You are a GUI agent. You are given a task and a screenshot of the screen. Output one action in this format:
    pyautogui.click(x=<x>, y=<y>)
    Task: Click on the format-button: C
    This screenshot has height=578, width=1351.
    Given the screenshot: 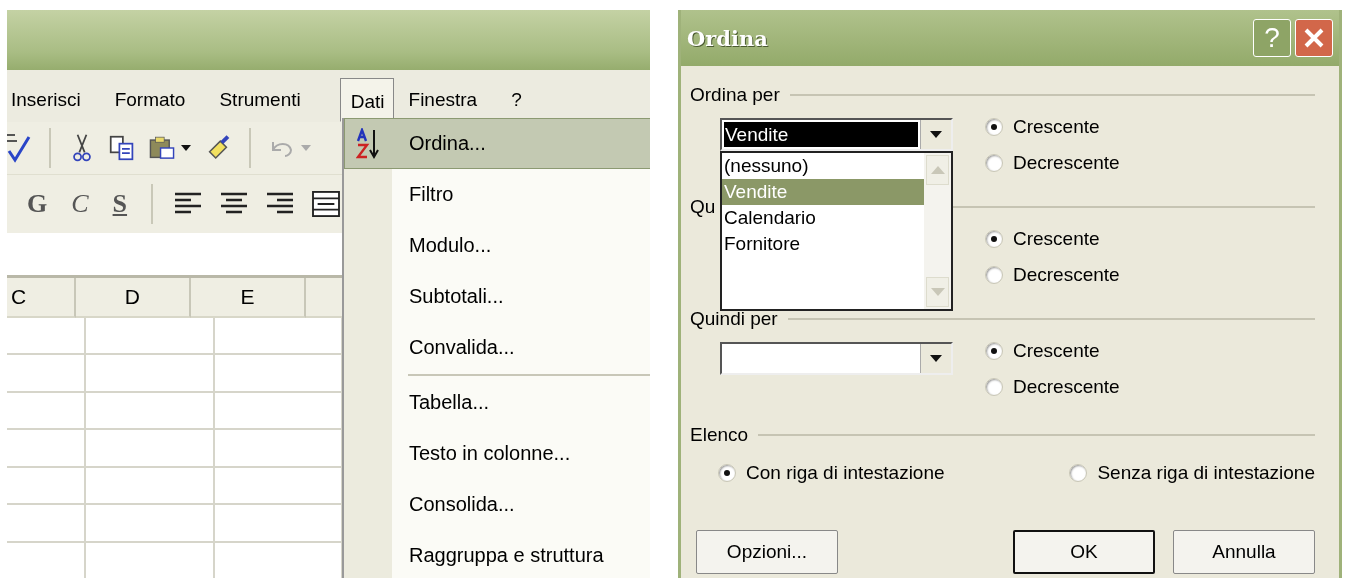 What is the action you would take?
    pyautogui.click(x=80, y=204)
    